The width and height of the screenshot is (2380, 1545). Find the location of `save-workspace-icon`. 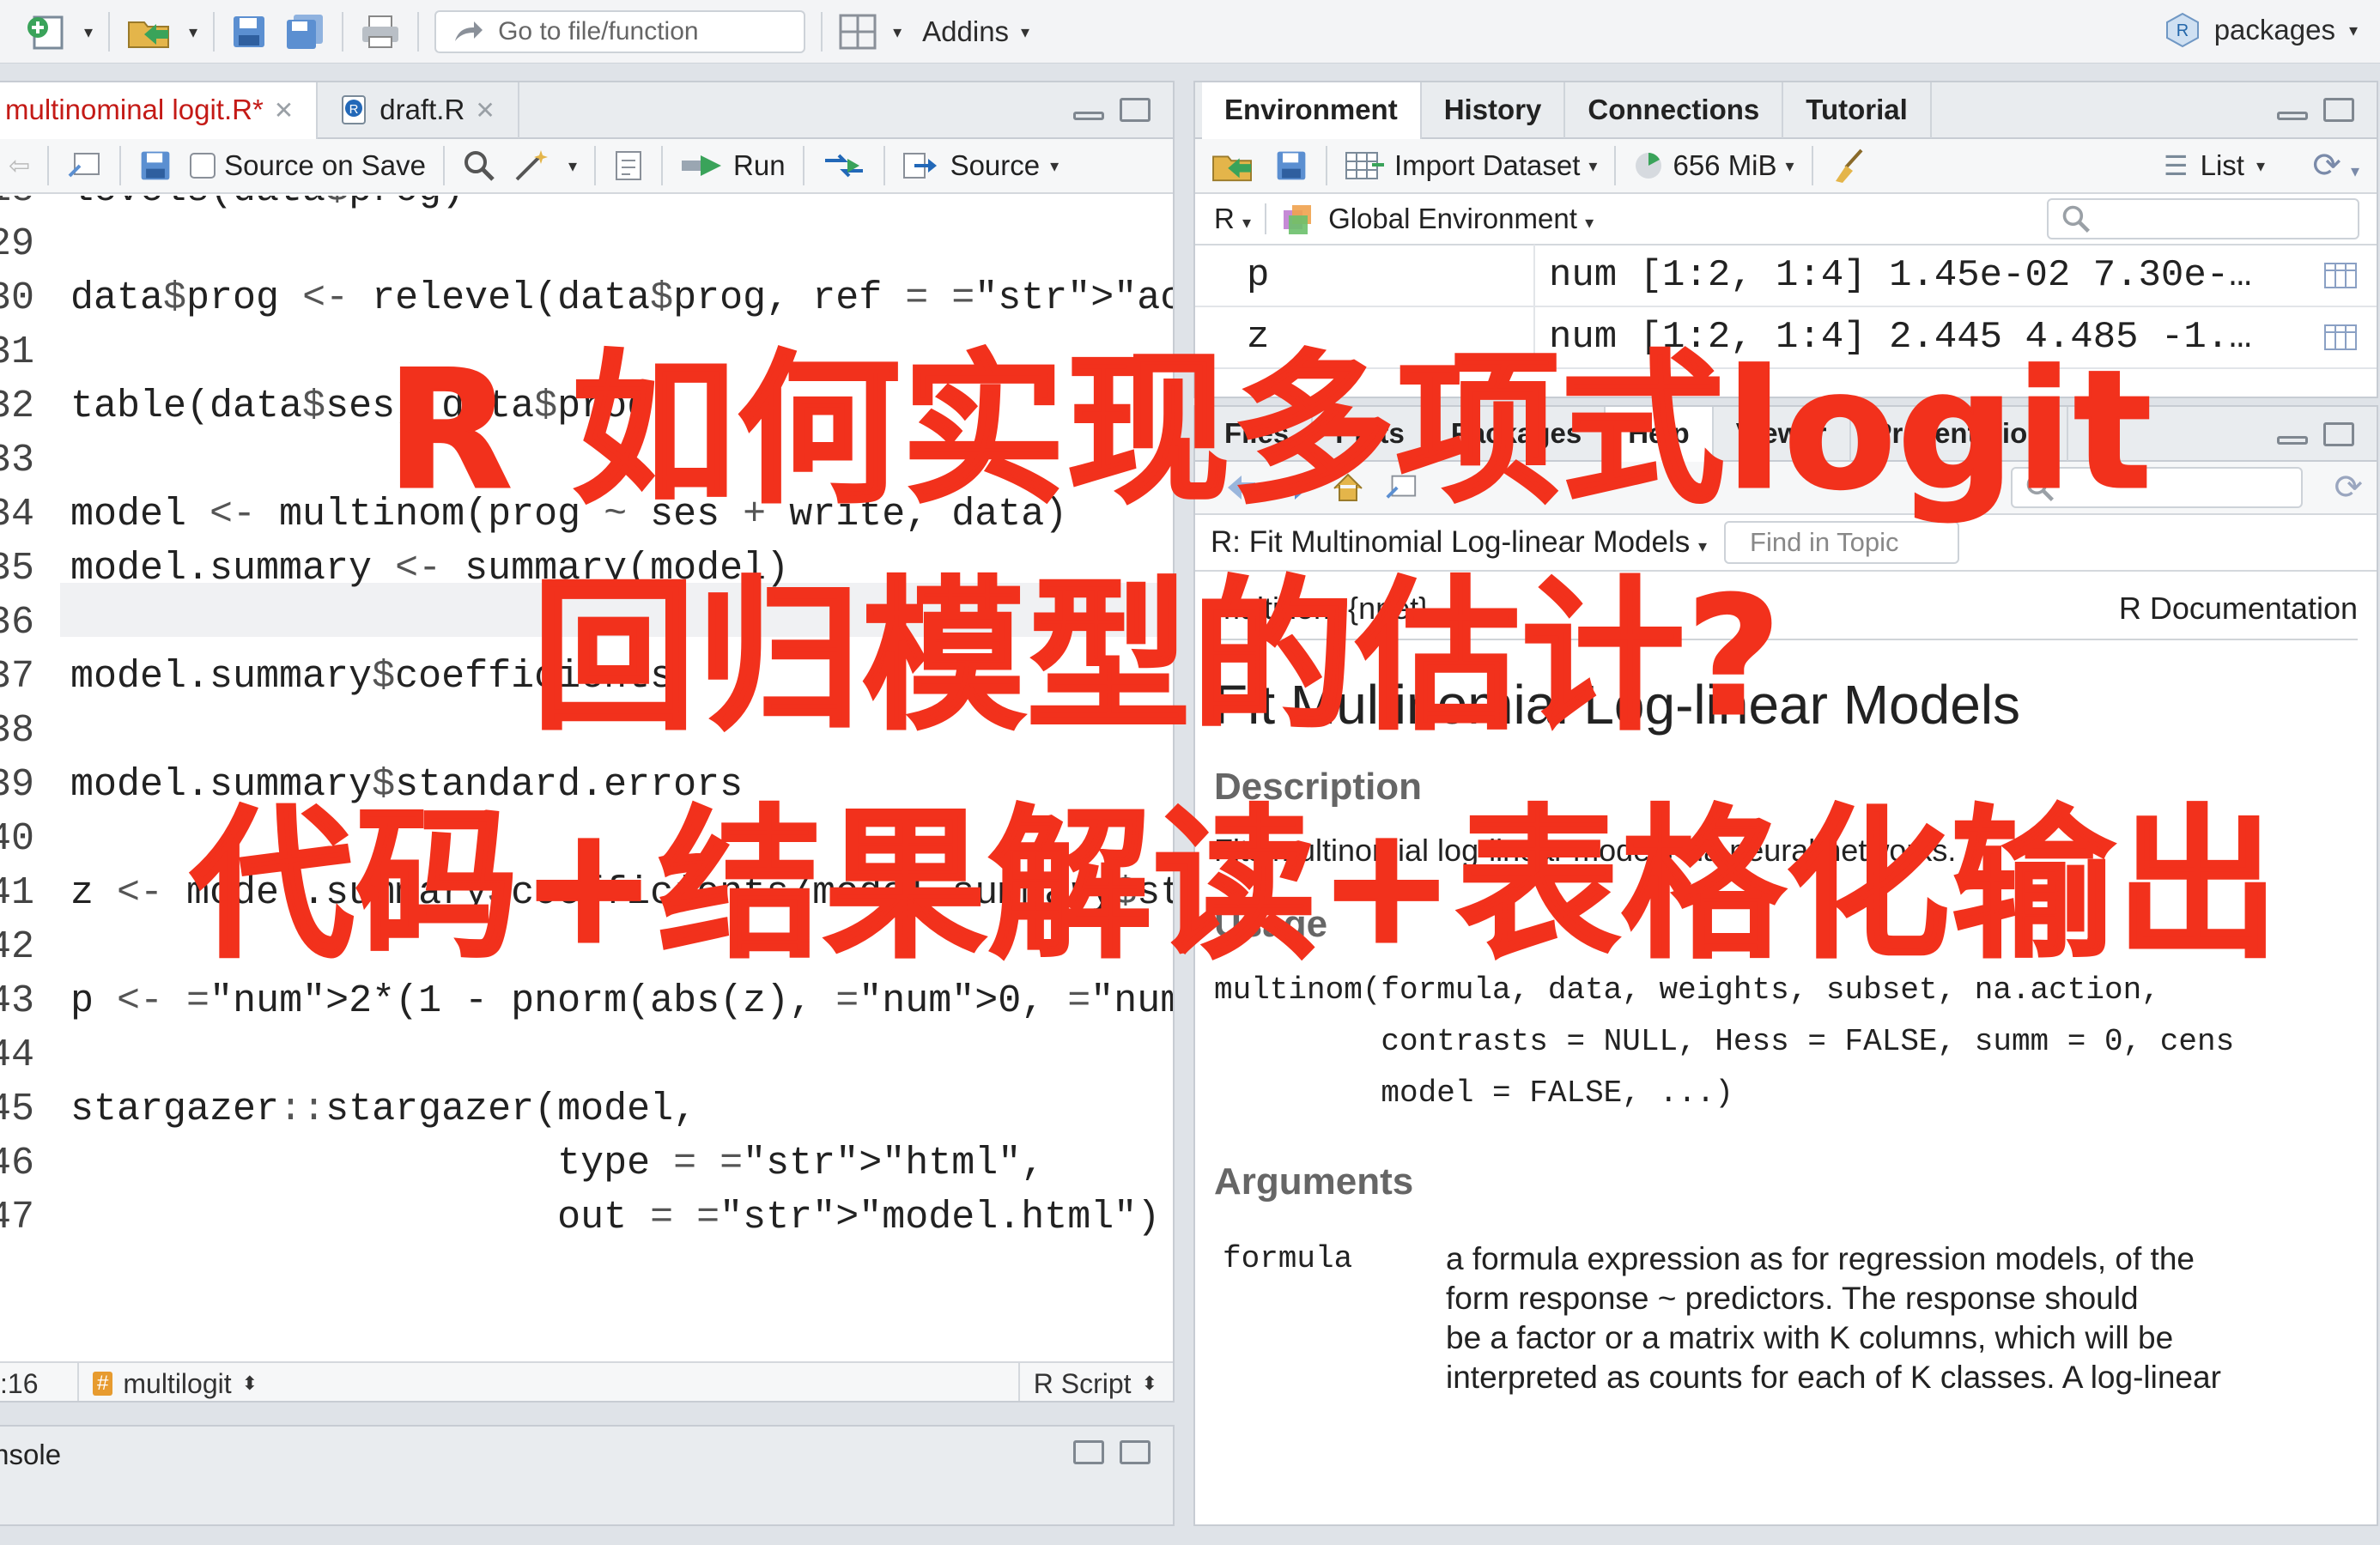

save-workspace-icon is located at coordinates (1291, 165).